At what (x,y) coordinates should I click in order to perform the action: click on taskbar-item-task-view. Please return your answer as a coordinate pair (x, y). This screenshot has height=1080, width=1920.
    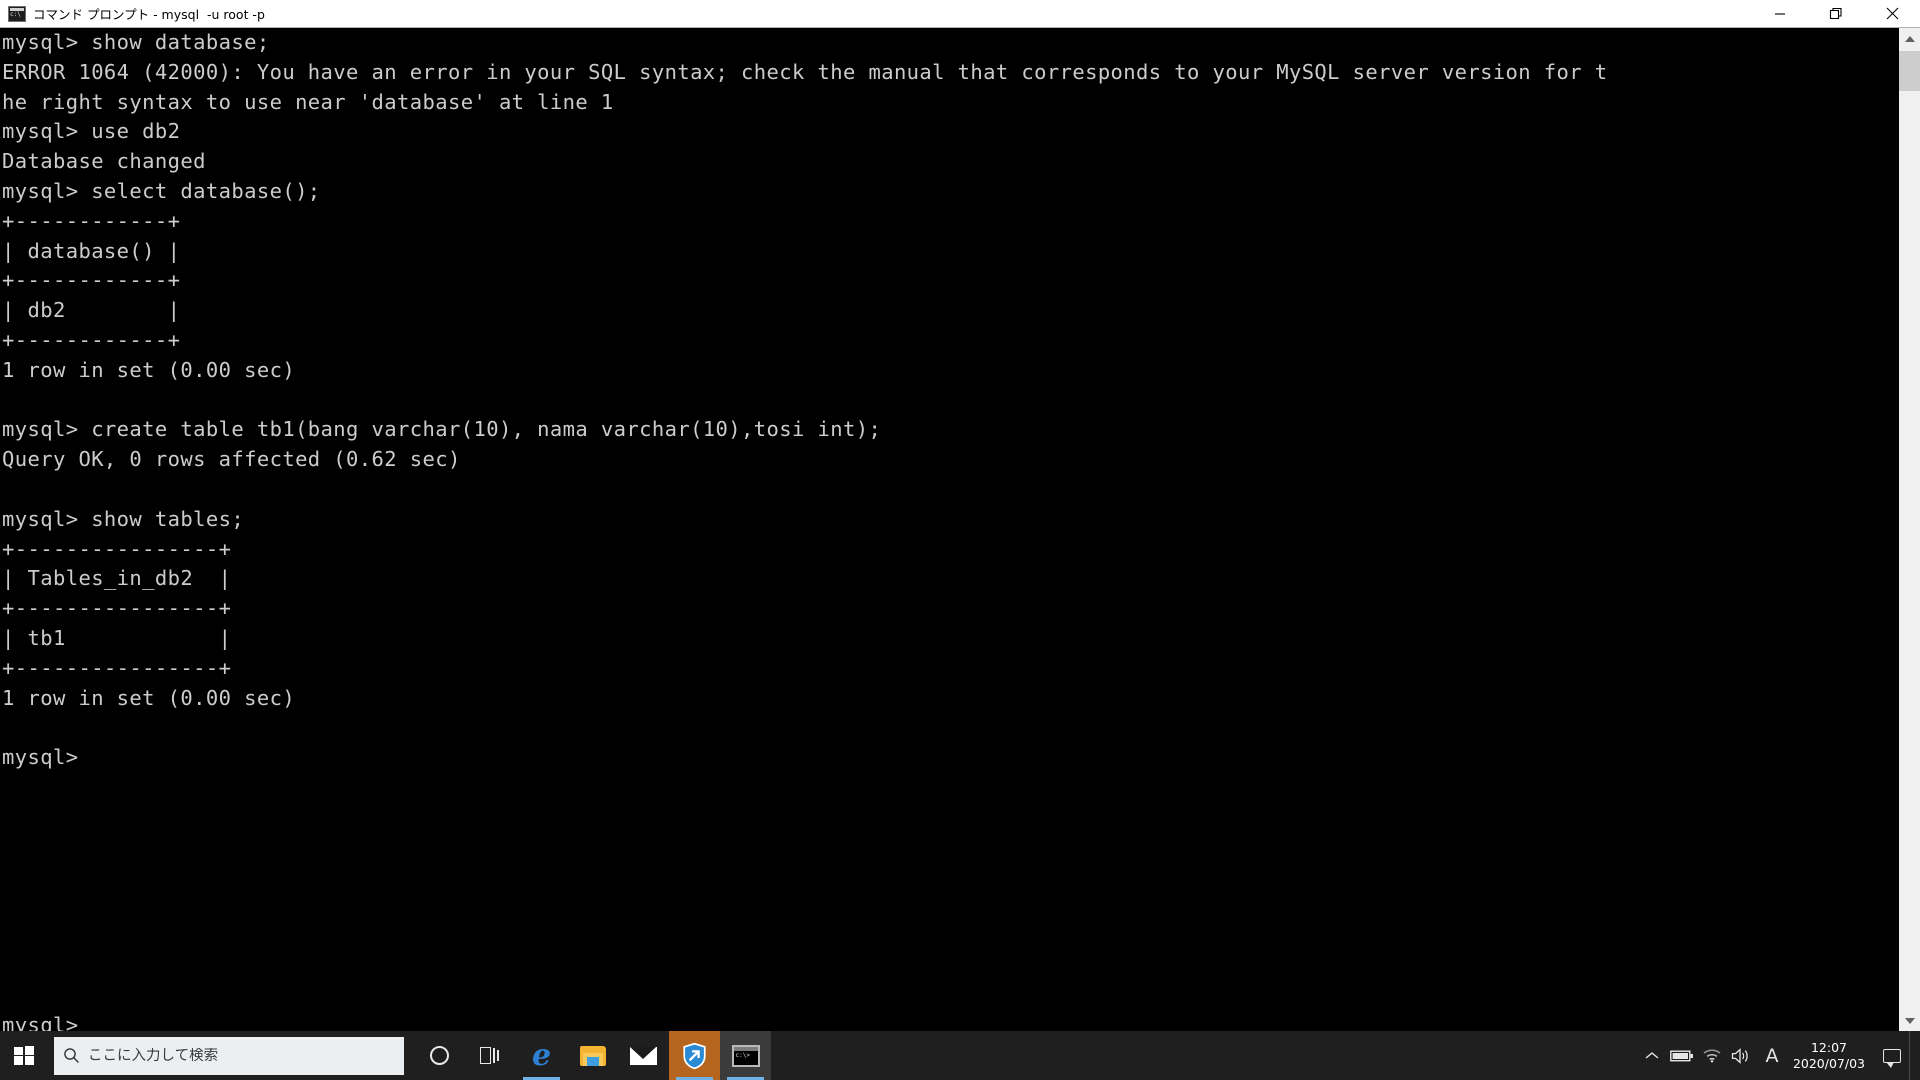
    Looking at the image, I should click on (490, 1055).